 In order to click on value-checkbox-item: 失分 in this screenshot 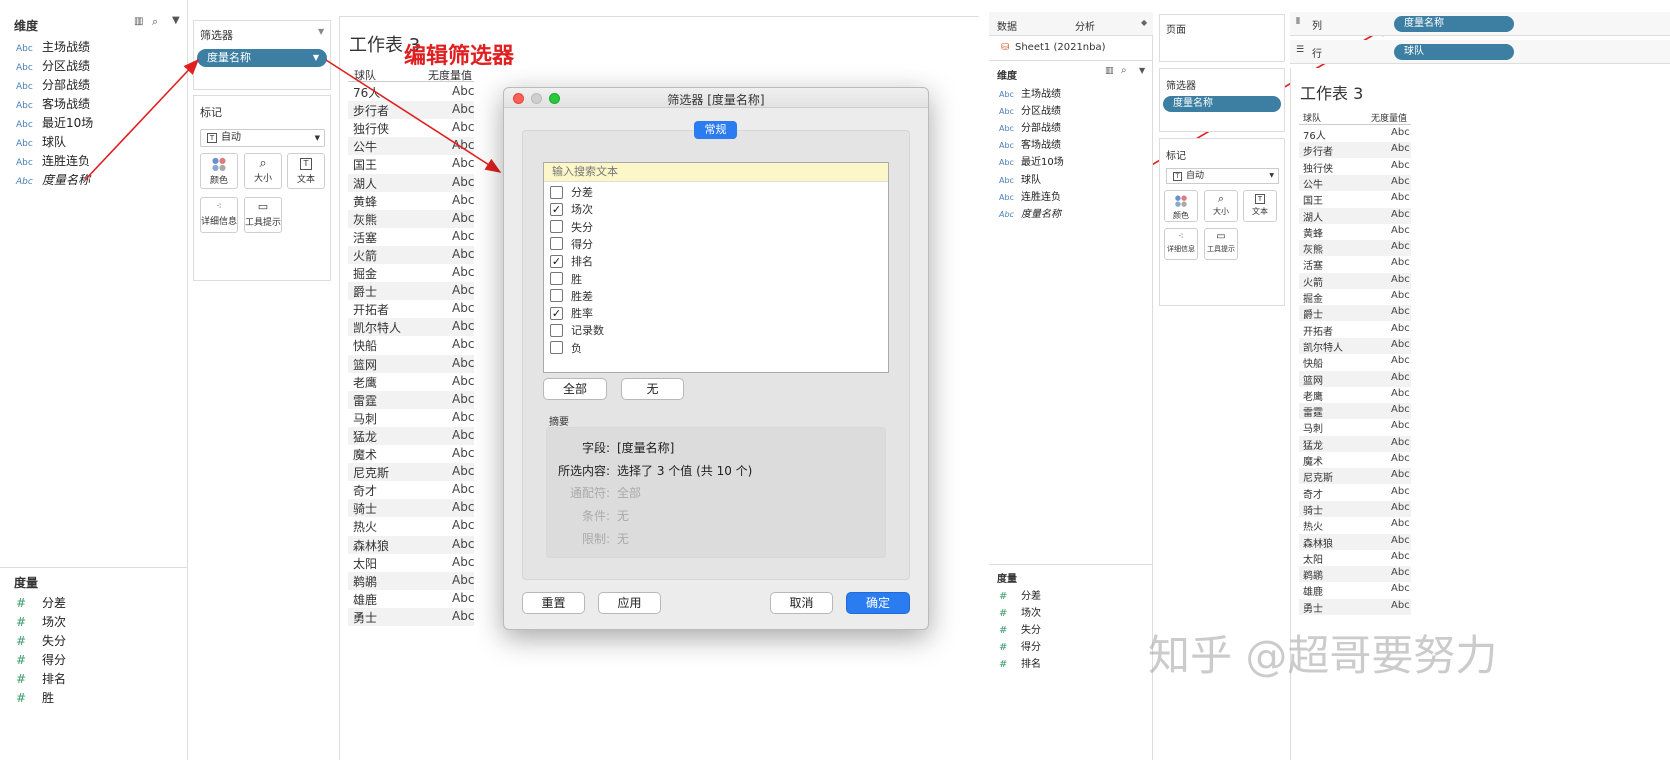, I will do `click(571, 227)`.